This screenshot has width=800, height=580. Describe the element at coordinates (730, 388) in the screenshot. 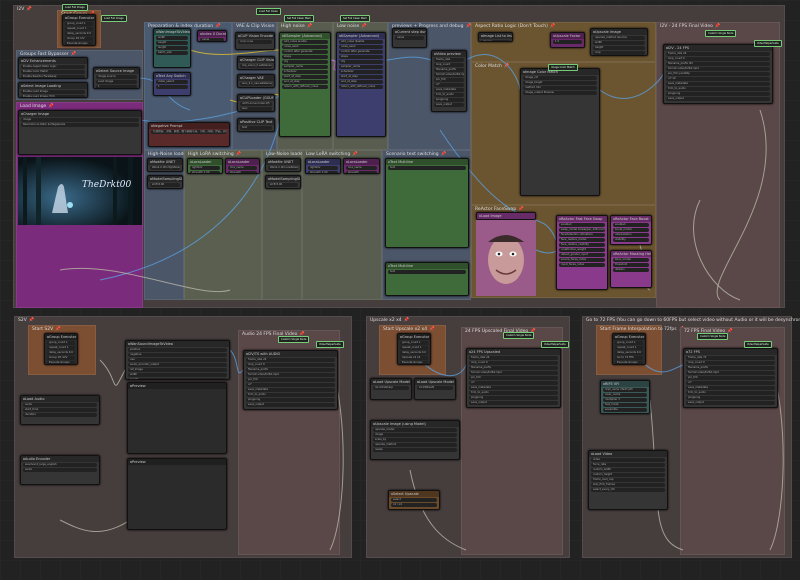

I see `node-widget: save_metadata` at that location.